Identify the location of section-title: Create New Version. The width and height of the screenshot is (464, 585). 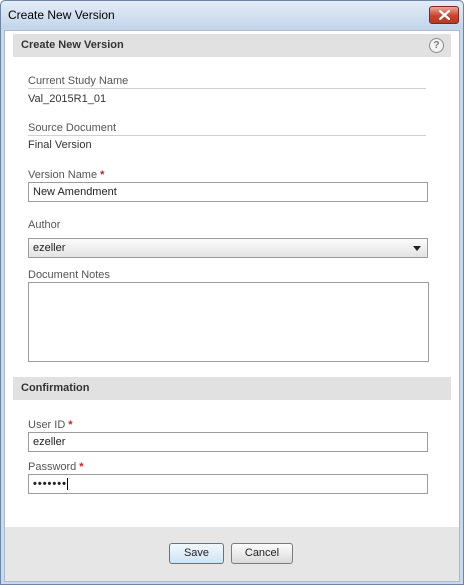
(72, 45).